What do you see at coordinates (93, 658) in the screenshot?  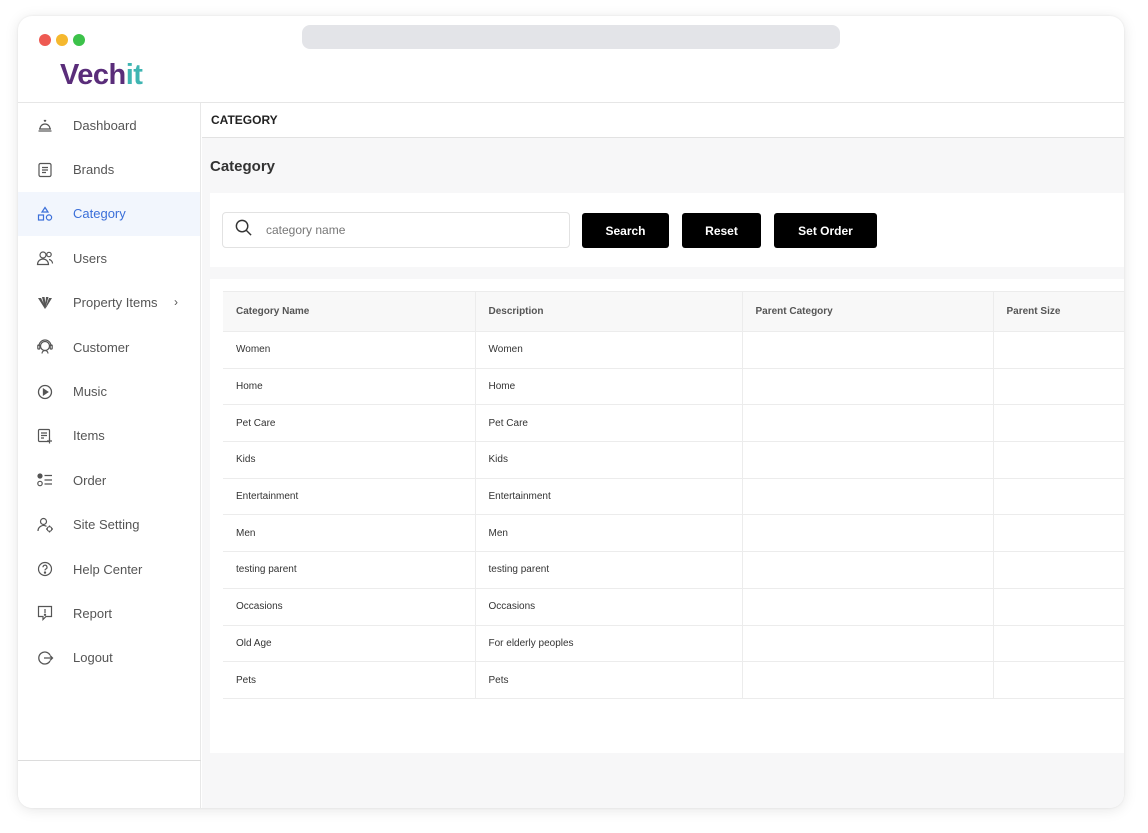 I see `sidebar-item-label: Logout` at bounding box center [93, 658].